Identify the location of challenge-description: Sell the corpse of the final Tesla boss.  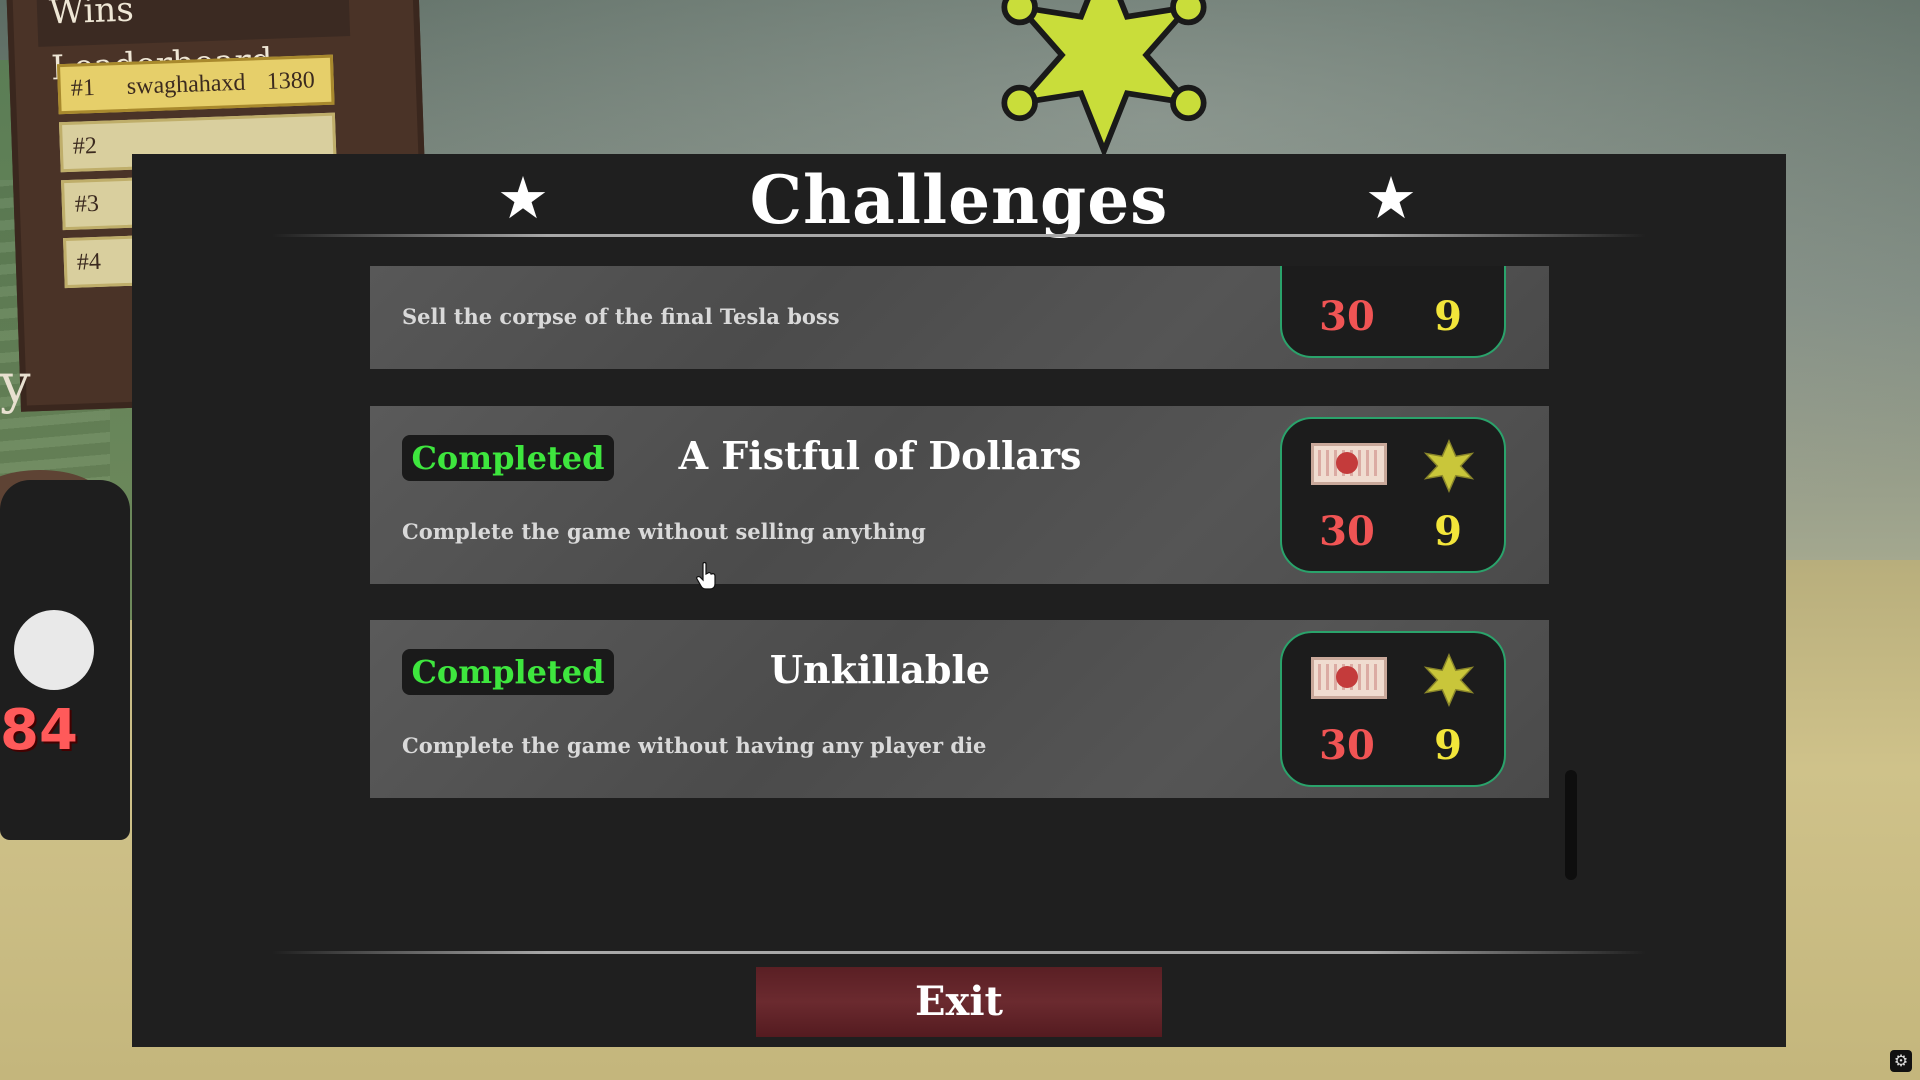
(621, 316).